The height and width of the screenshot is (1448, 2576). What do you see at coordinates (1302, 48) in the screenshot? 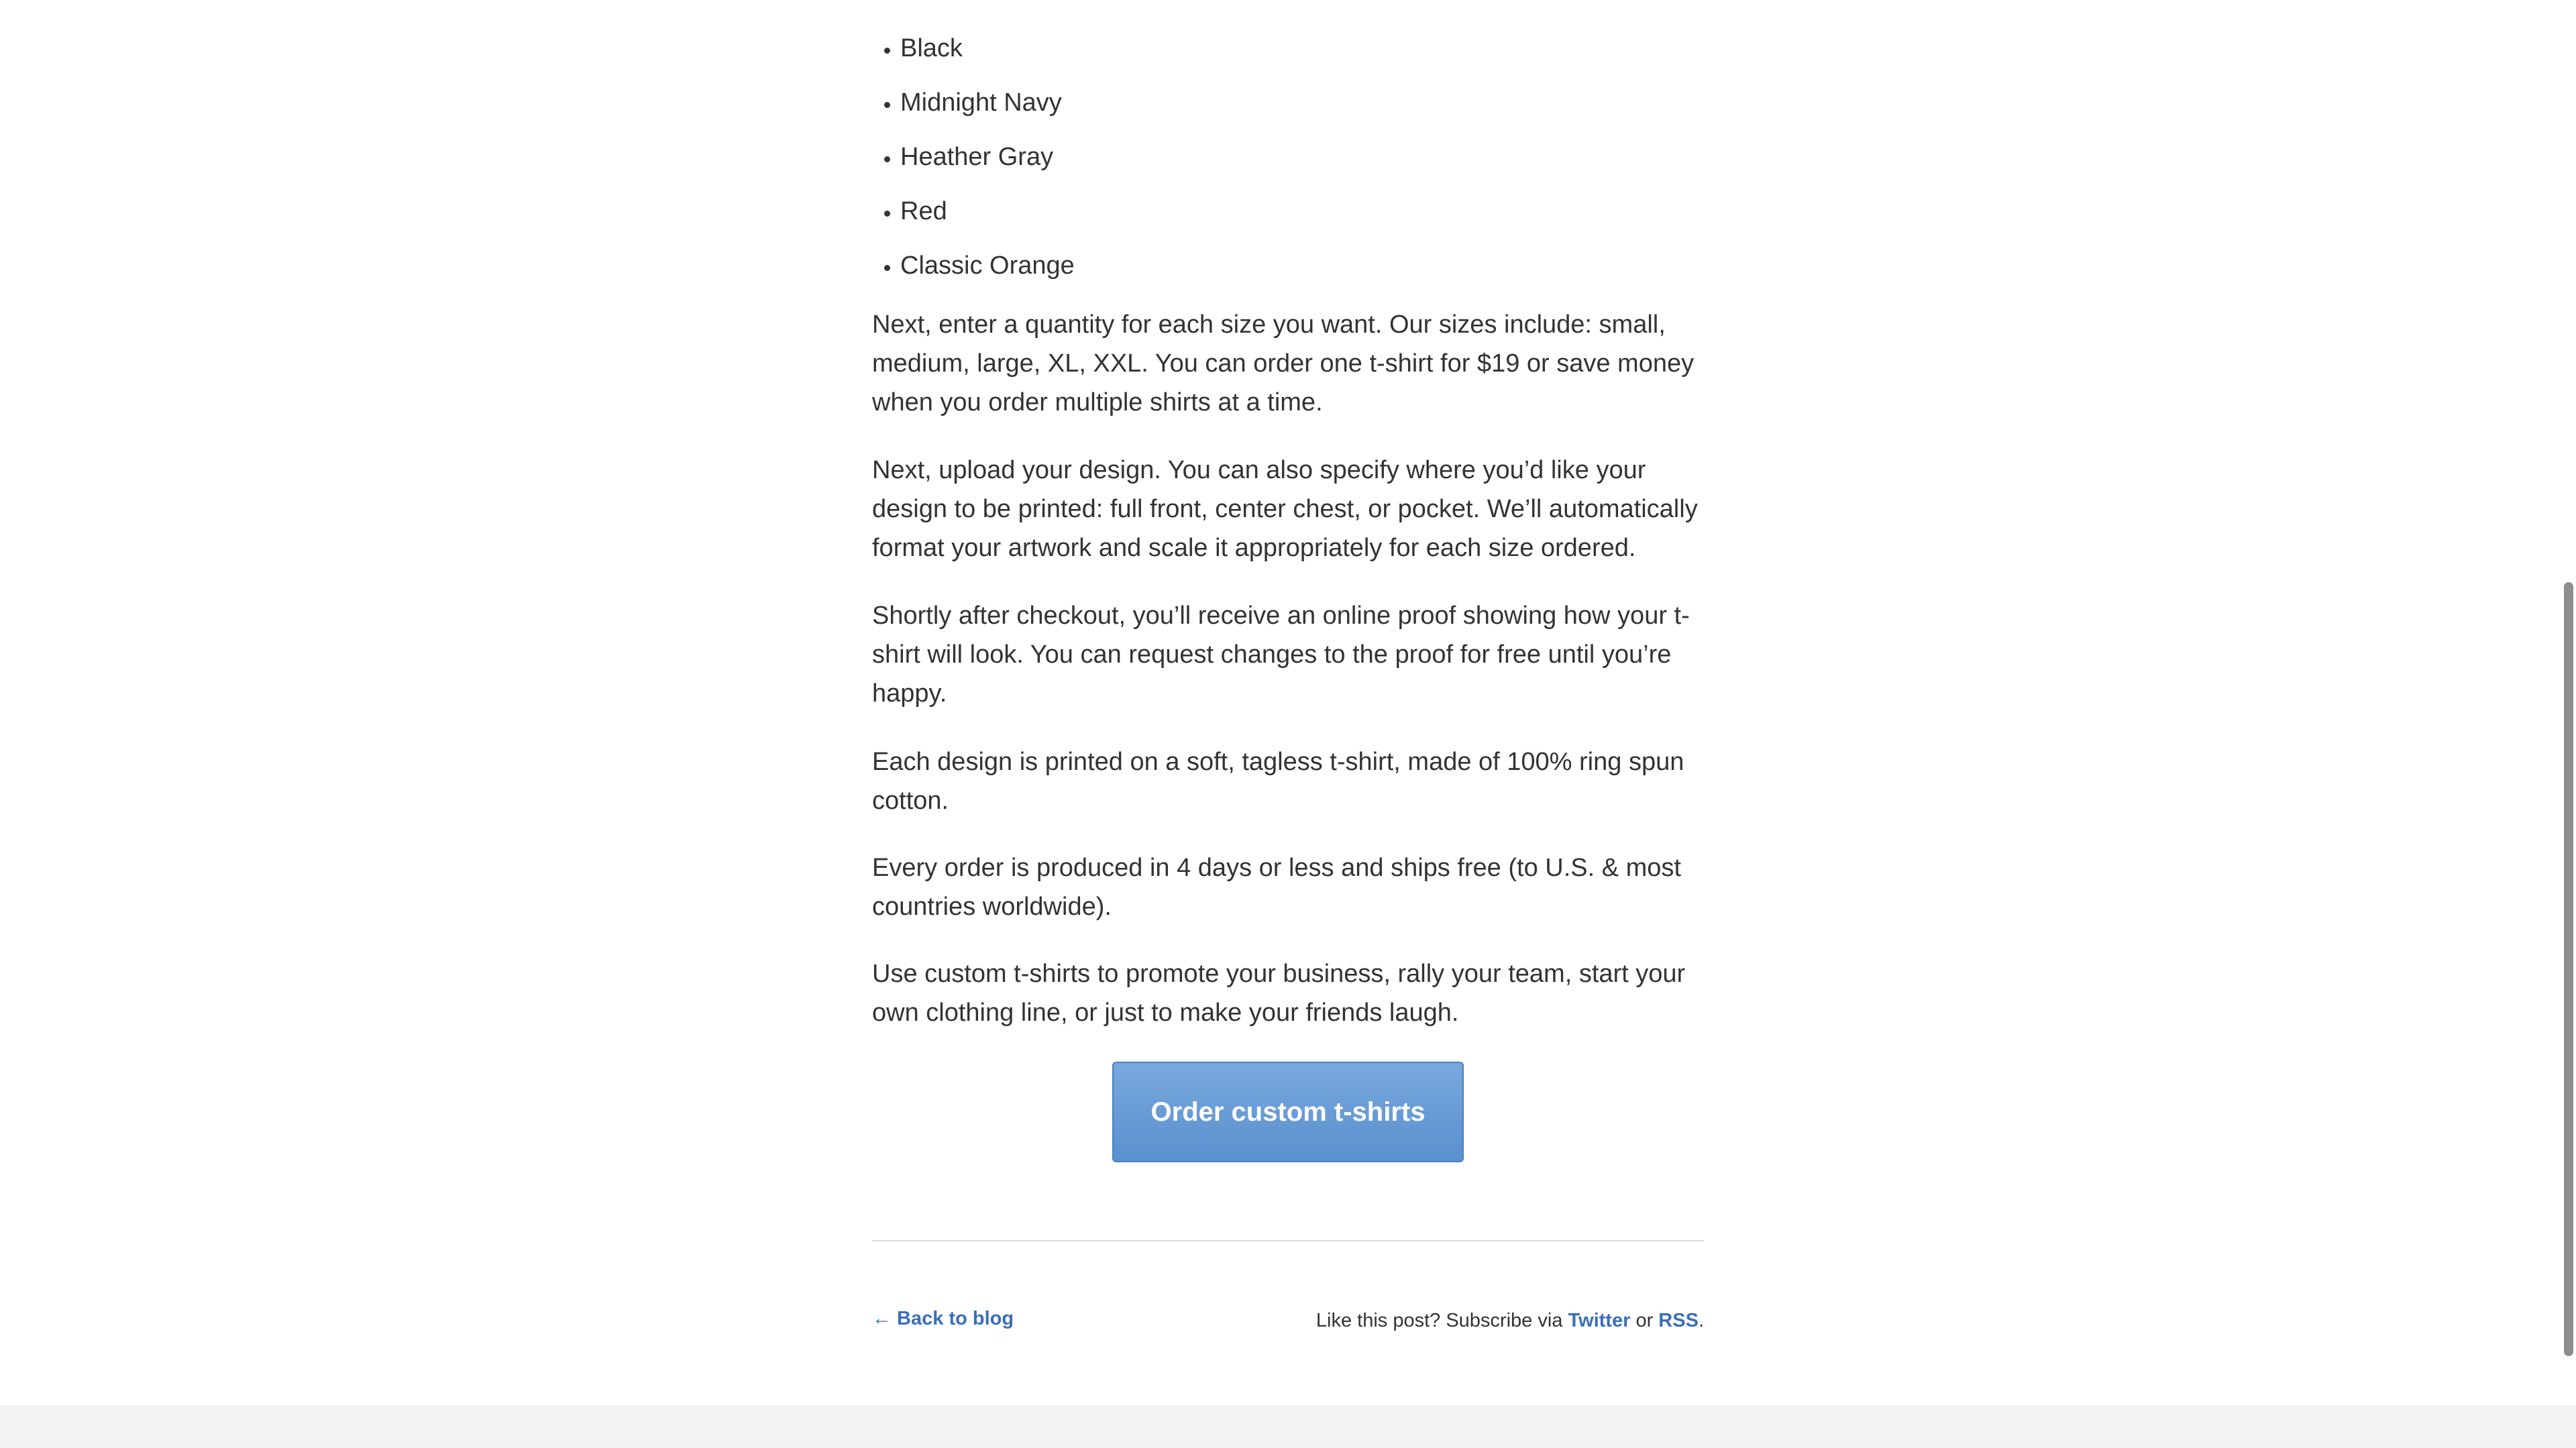
I see `list-item: Black` at bounding box center [1302, 48].